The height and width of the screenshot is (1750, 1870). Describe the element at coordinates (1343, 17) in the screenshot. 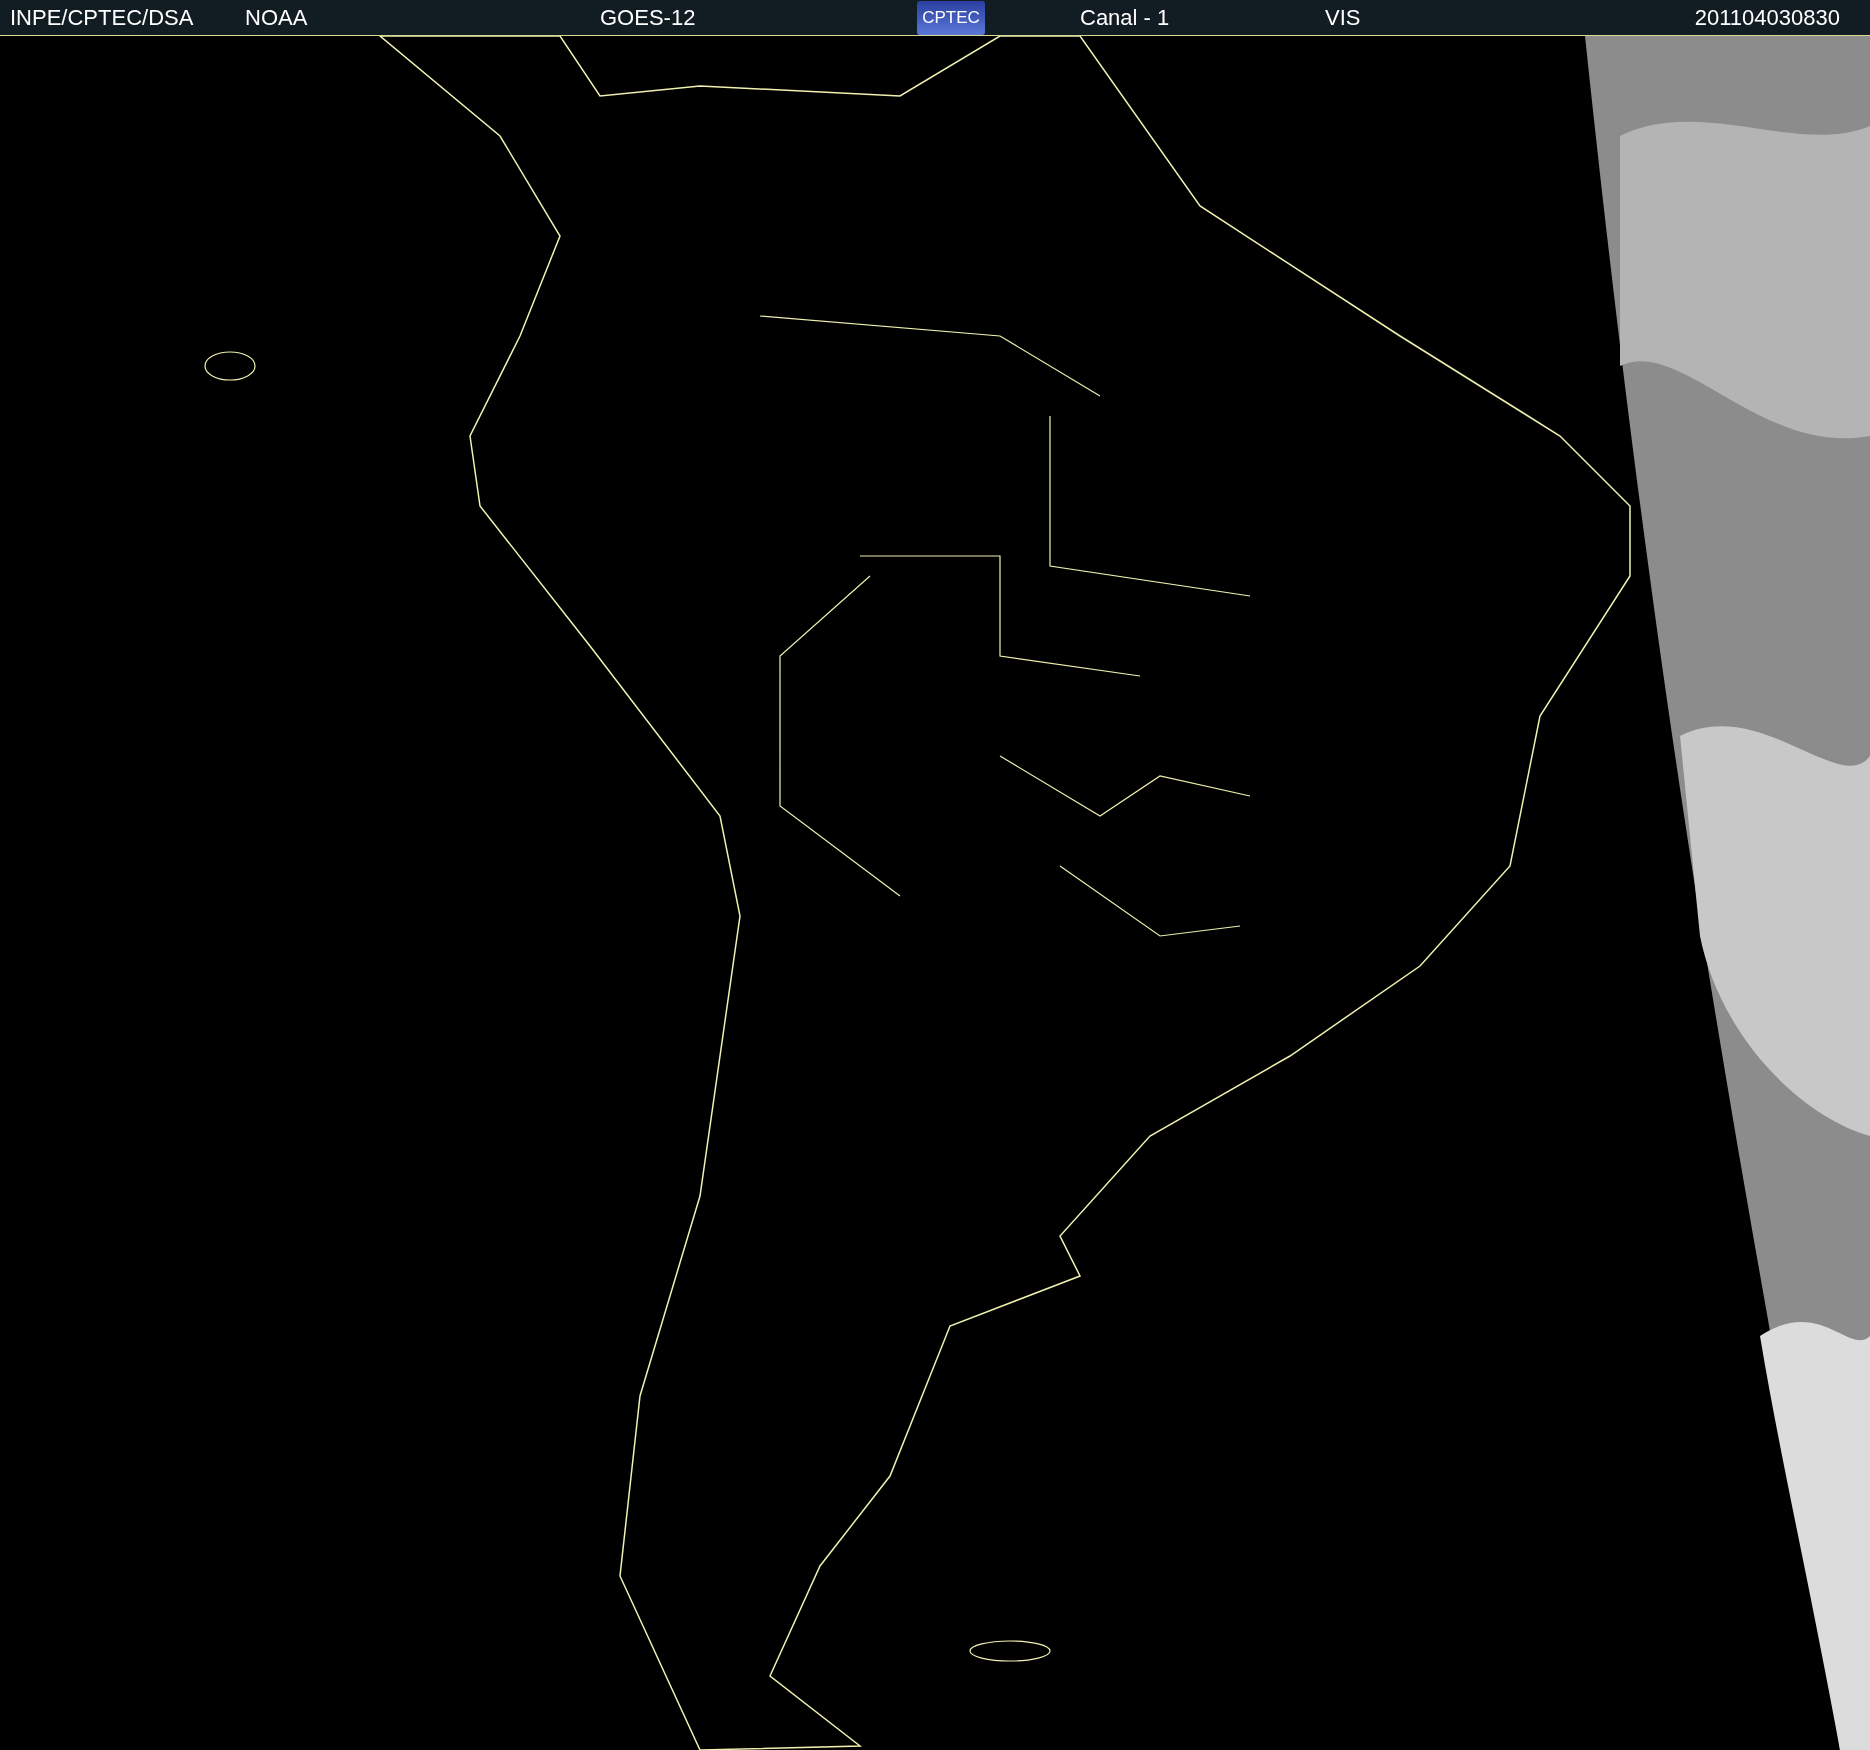

I see `band-label: VIS` at that location.